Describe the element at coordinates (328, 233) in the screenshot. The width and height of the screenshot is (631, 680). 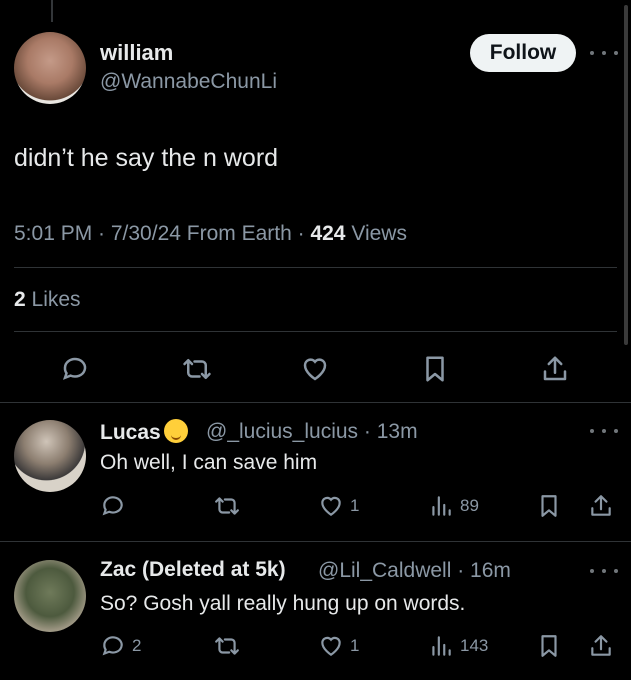
I see `views-count: 424` at that location.